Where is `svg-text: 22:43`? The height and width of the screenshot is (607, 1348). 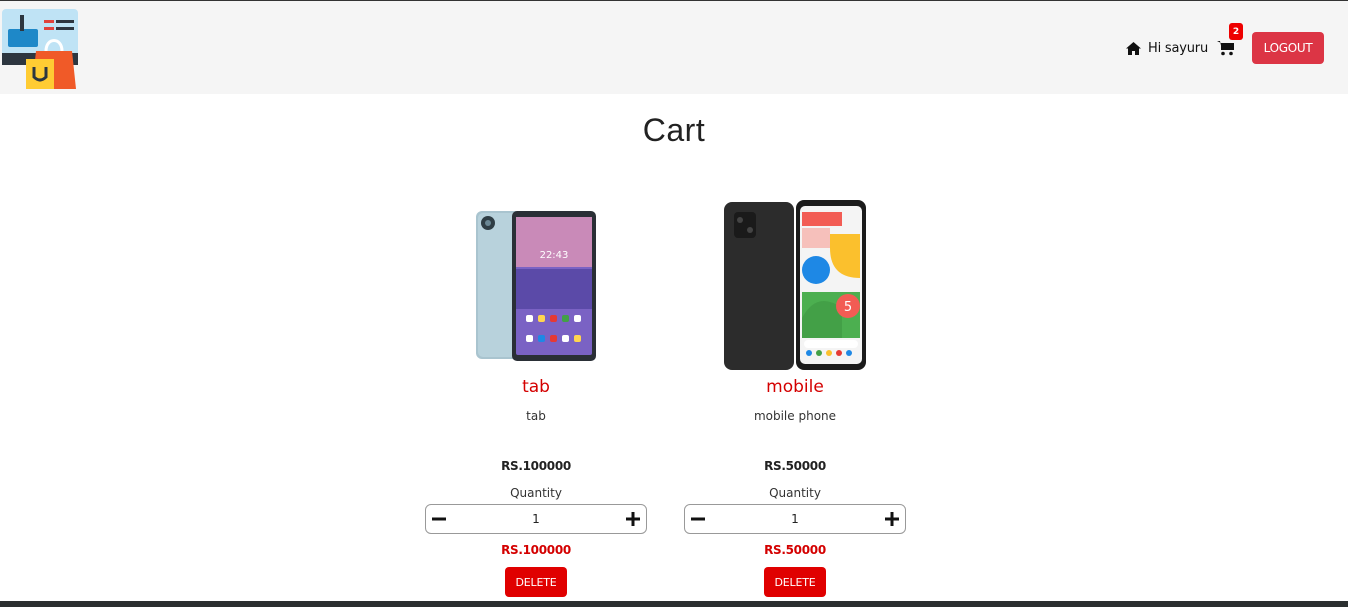 svg-text: 22:43 is located at coordinates (554, 255).